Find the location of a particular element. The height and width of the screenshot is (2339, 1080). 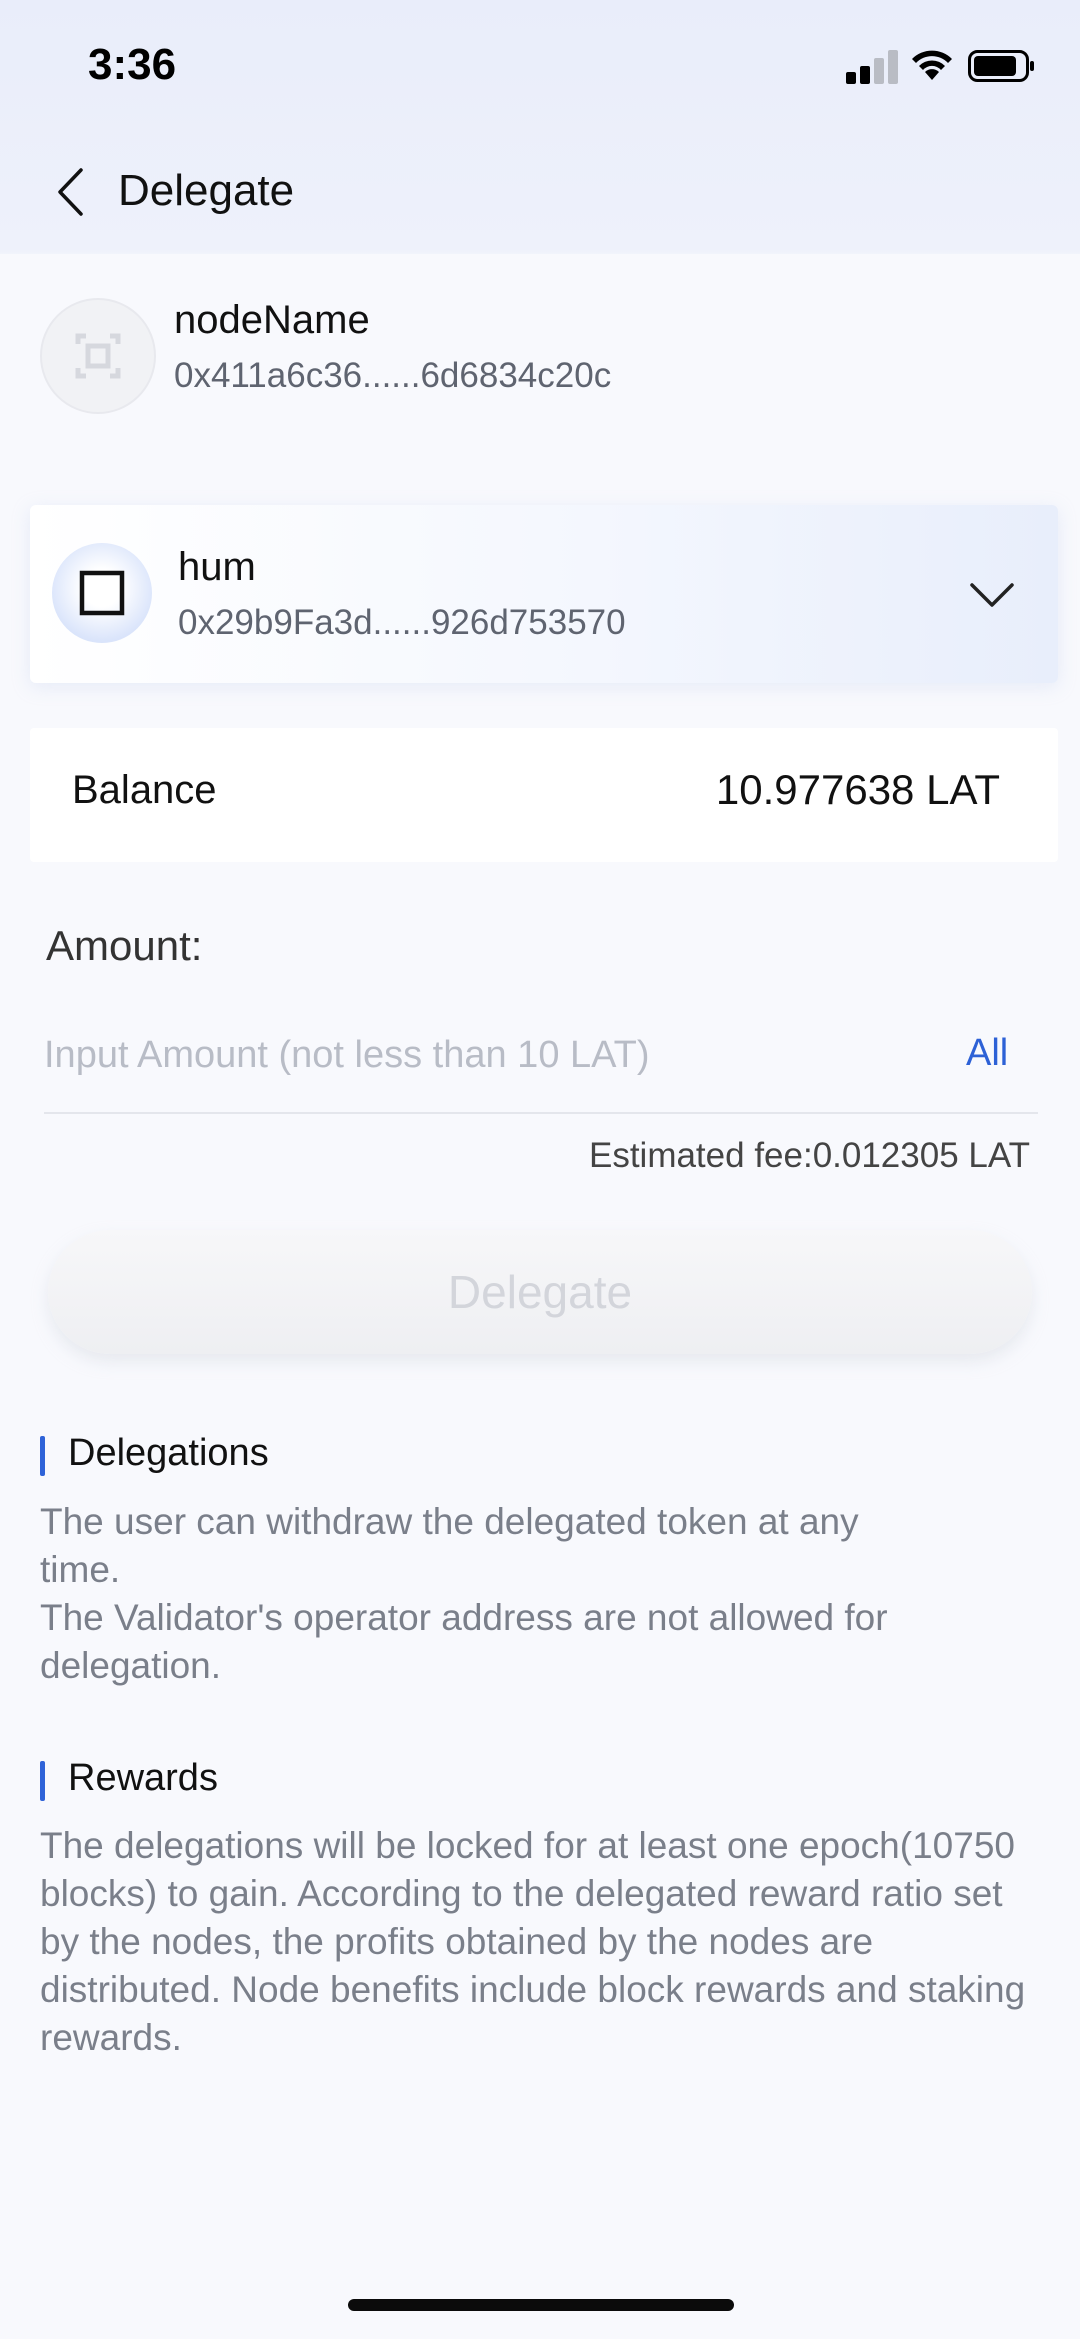

status-time: 3:36 is located at coordinates (132, 64).